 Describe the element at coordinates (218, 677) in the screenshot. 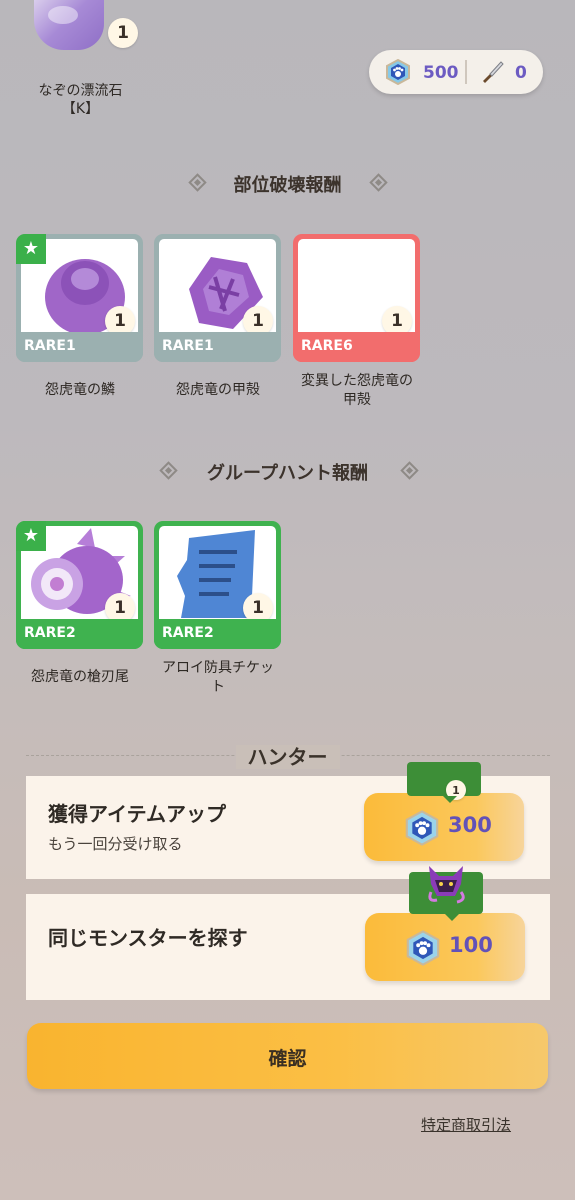

I see `item-name: アロイ防具チケッ ト` at that location.